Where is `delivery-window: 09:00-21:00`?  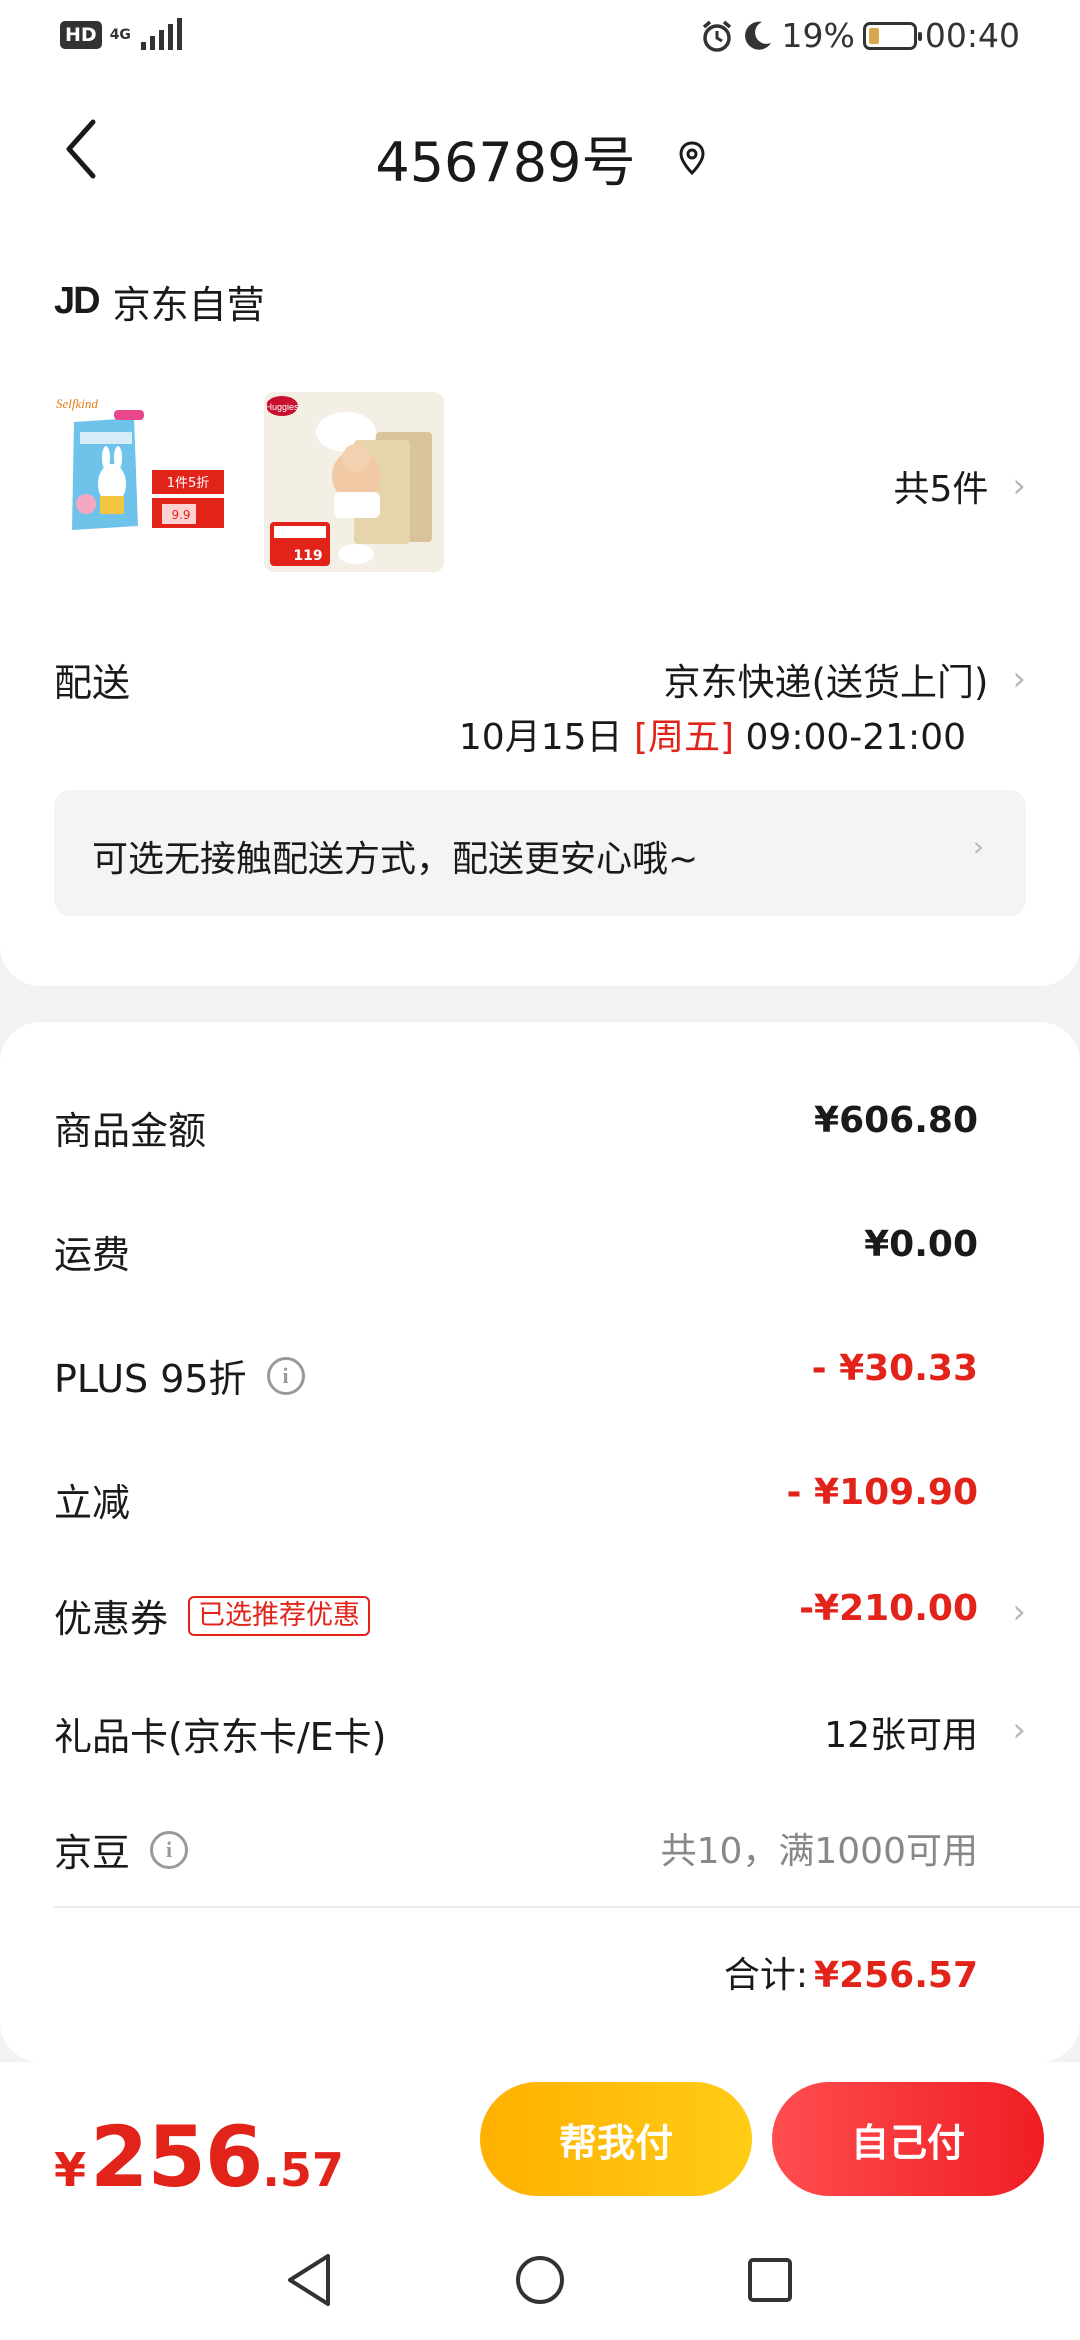
delivery-window: 09:00-21:00 is located at coordinates (855, 737).